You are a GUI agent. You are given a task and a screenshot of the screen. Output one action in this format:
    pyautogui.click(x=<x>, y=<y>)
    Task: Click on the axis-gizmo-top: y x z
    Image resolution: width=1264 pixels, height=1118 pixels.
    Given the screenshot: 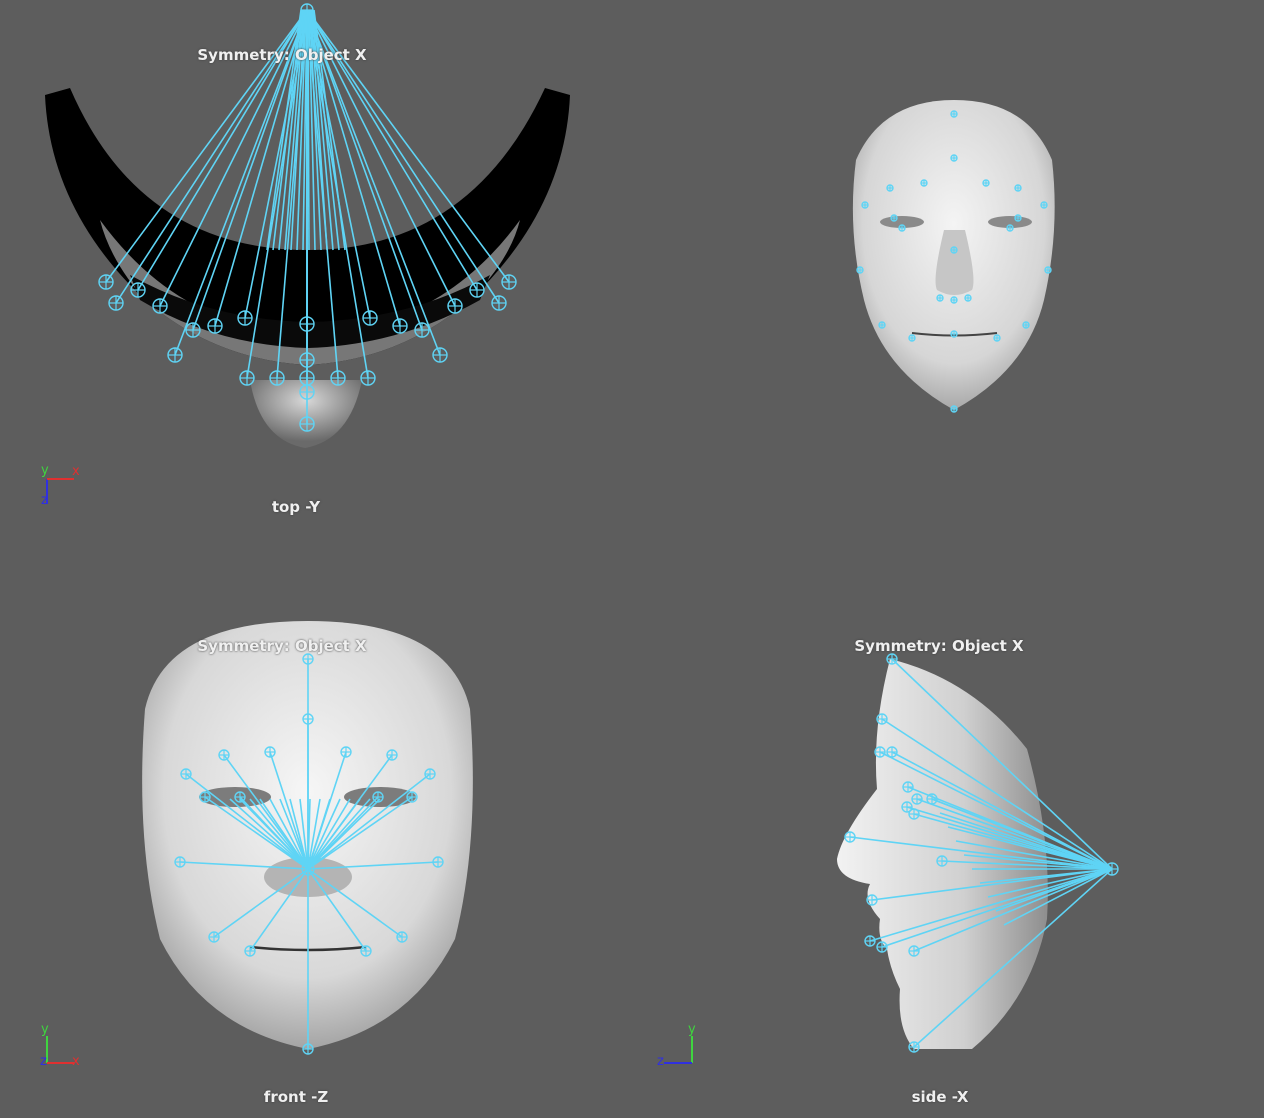 What is the action you would take?
    pyautogui.click(x=60, y=485)
    